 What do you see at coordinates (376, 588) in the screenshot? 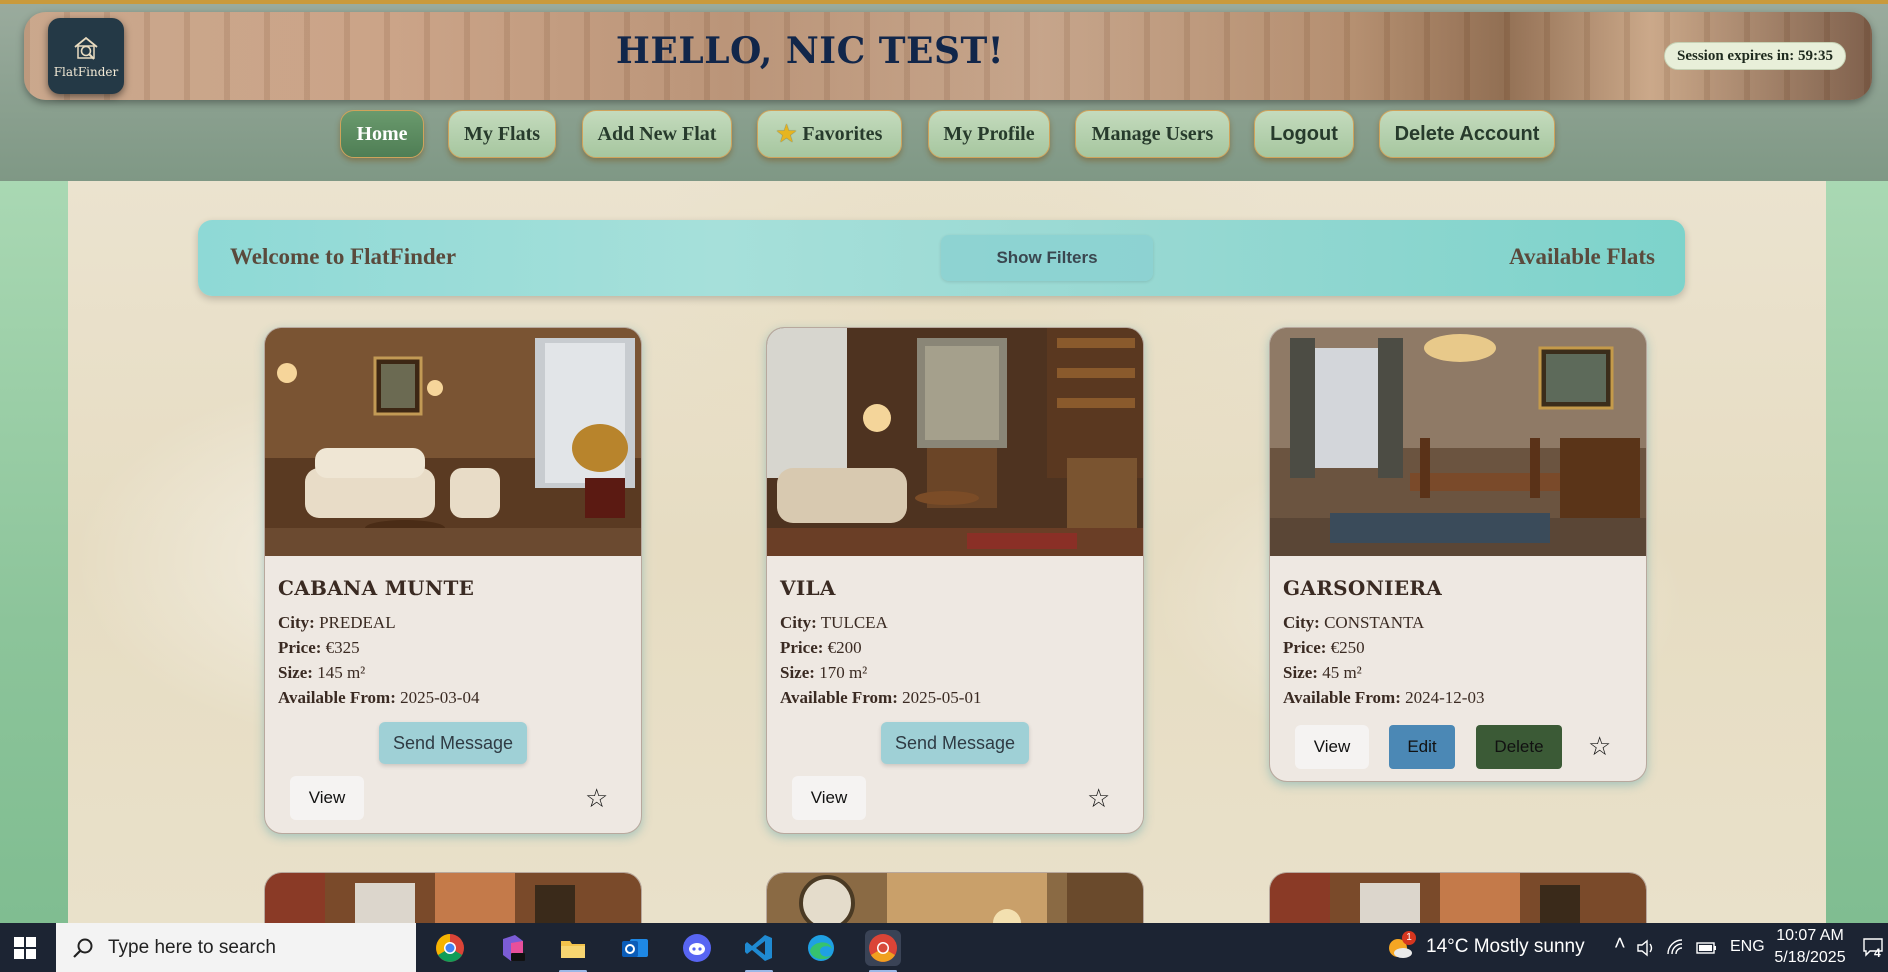
I see `flat-name: CABANA MUNTE` at bounding box center [376, 588].